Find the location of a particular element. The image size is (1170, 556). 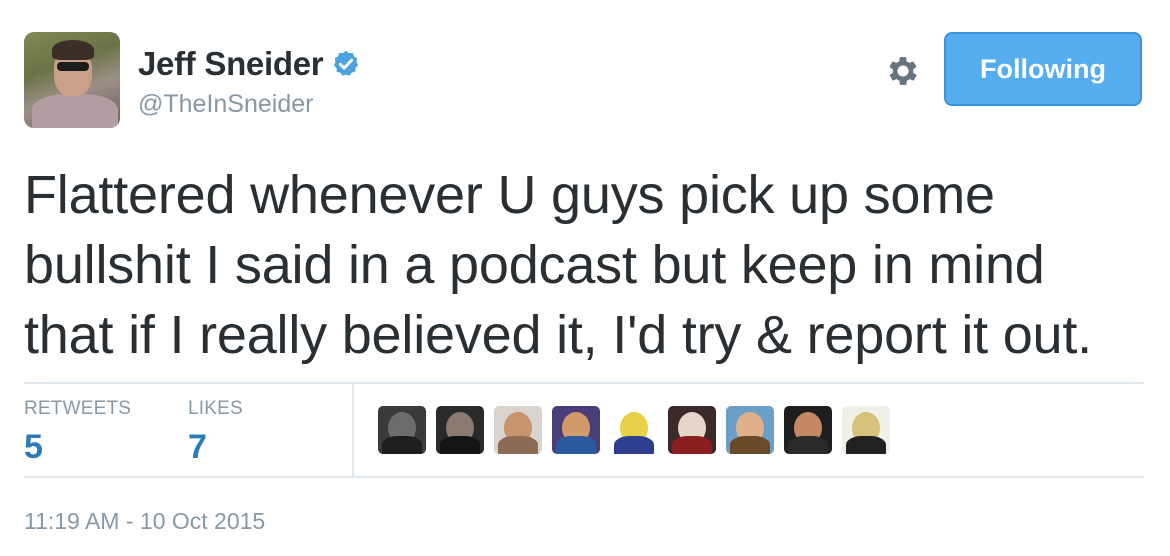

user-avatar is located at coordinates (72, 80).